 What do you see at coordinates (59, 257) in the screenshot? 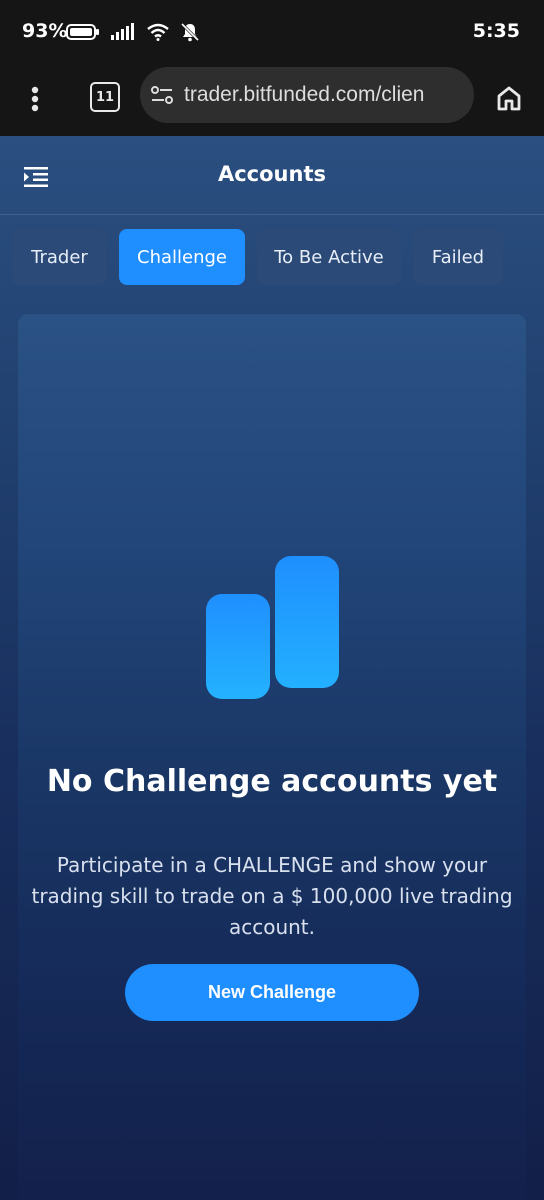
I see `tab-trader: Trader` at bounding box center [59, 257].